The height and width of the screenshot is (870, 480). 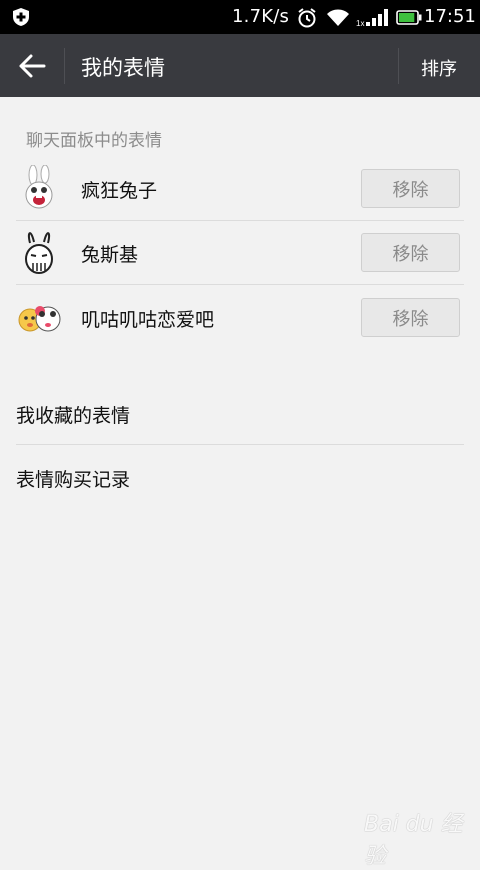 I want to click on tuzki-icon, so click(x=39, y=253).